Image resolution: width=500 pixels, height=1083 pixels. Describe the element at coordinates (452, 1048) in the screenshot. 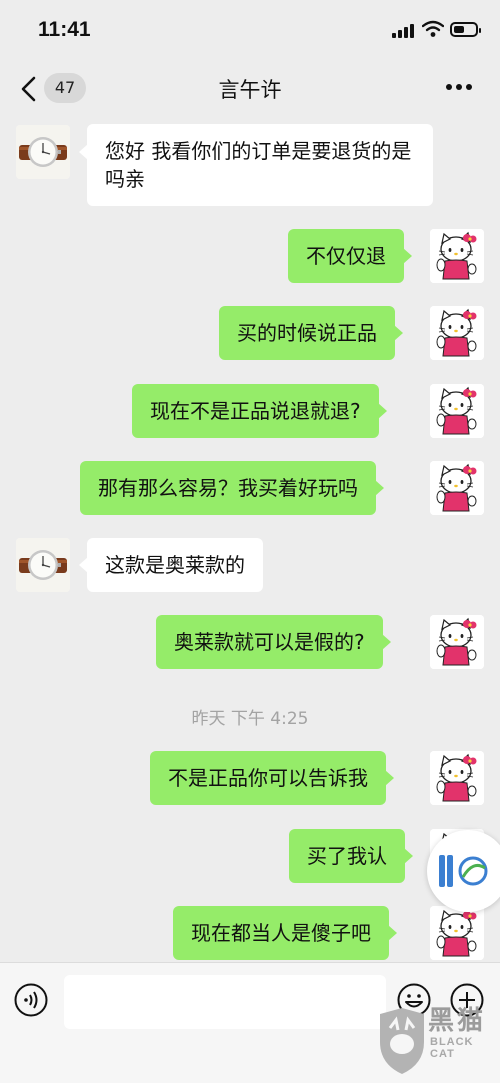

I see `watermark-subtext: BLACK CAT` at that location.